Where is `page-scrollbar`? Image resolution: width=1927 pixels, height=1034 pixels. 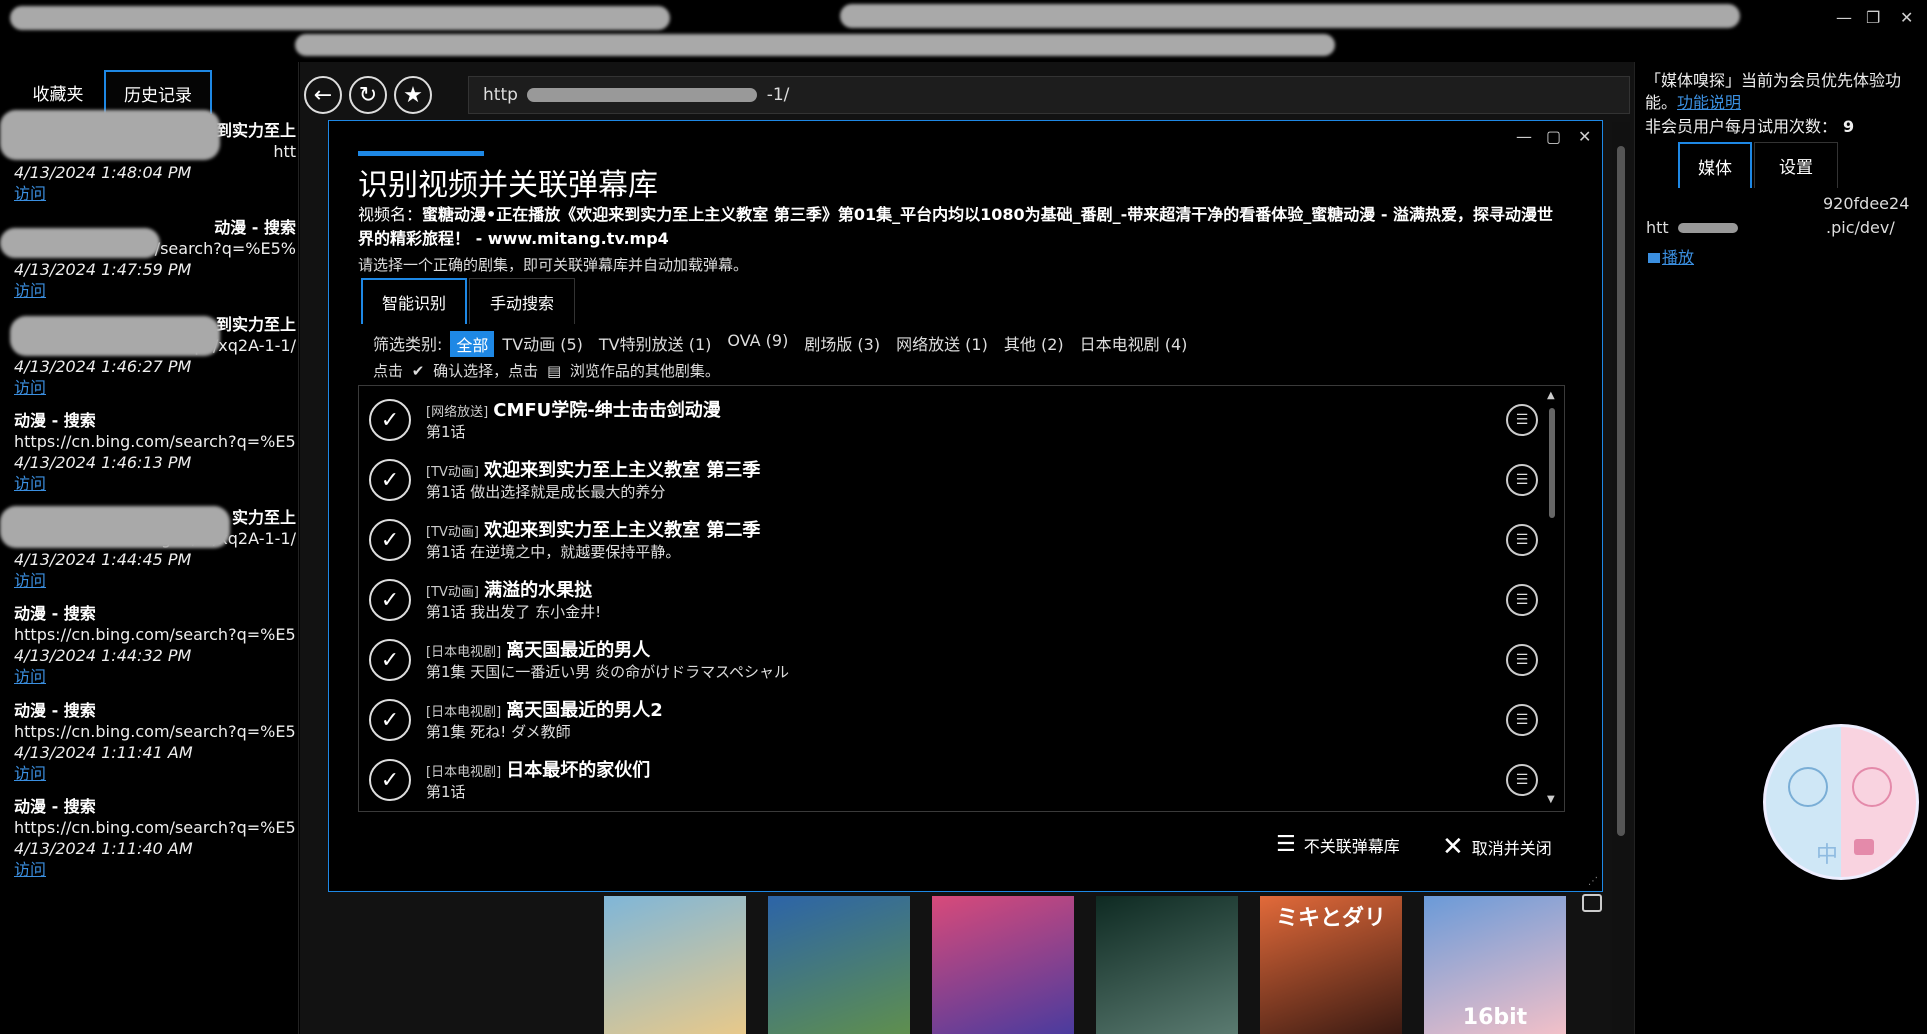
page-scrollbar is located at coordinates (1621, 578).